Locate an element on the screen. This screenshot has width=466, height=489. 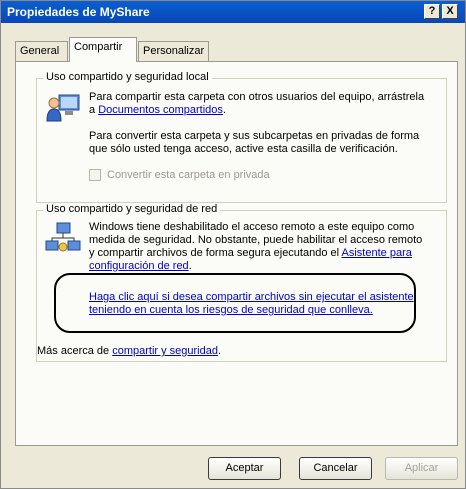
network-share-icon is located at coordinates (63, 237).